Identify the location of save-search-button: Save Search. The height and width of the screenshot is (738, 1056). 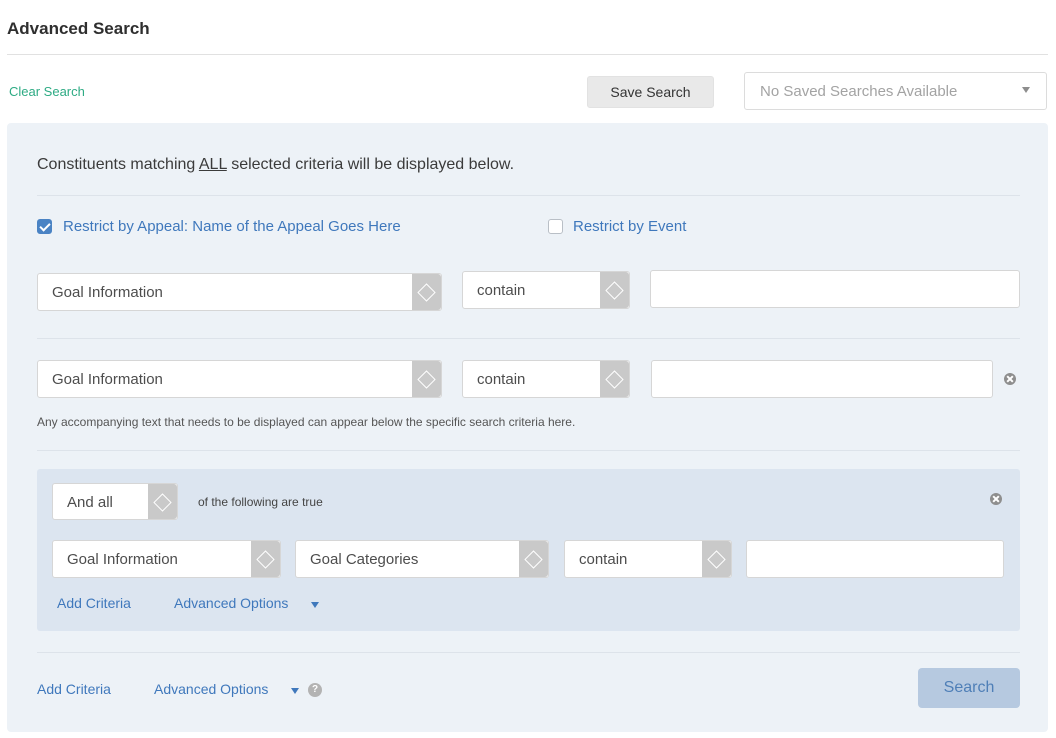
(650, 92).